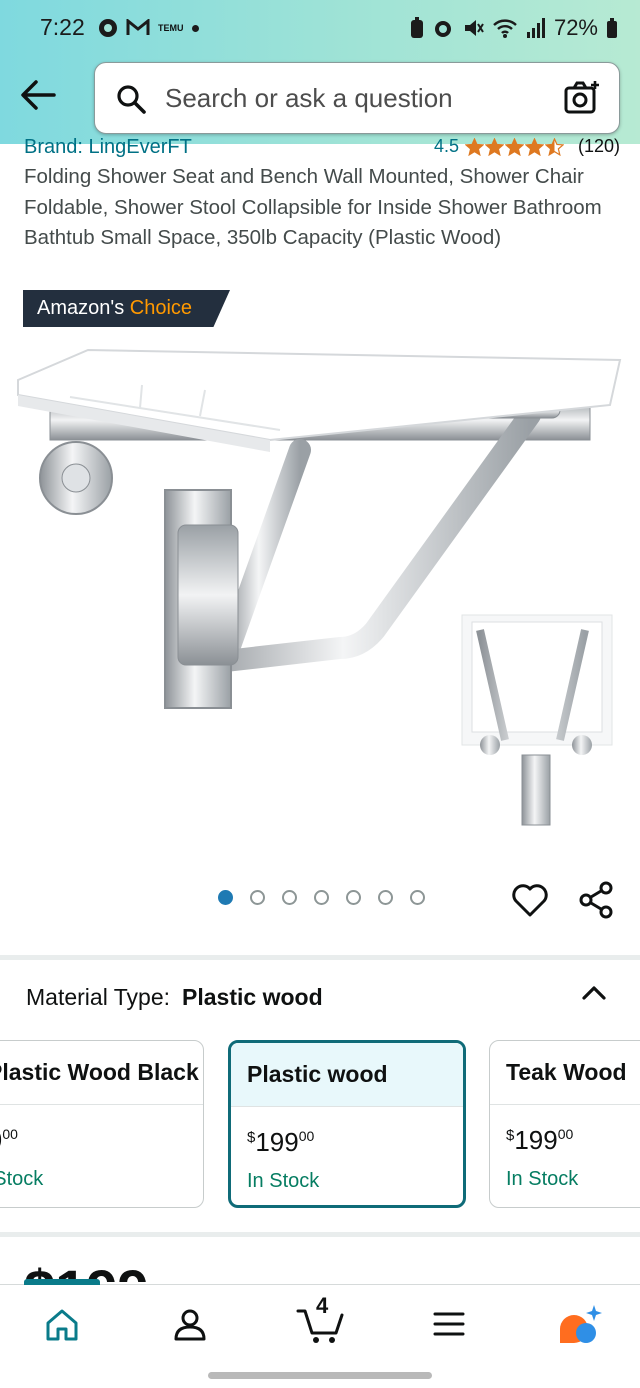 The height and width of the screenshot is (1388, 640). Describe the element at coordinates (598, 147) in the screenshot. I see `review-count: (120)` at that location.